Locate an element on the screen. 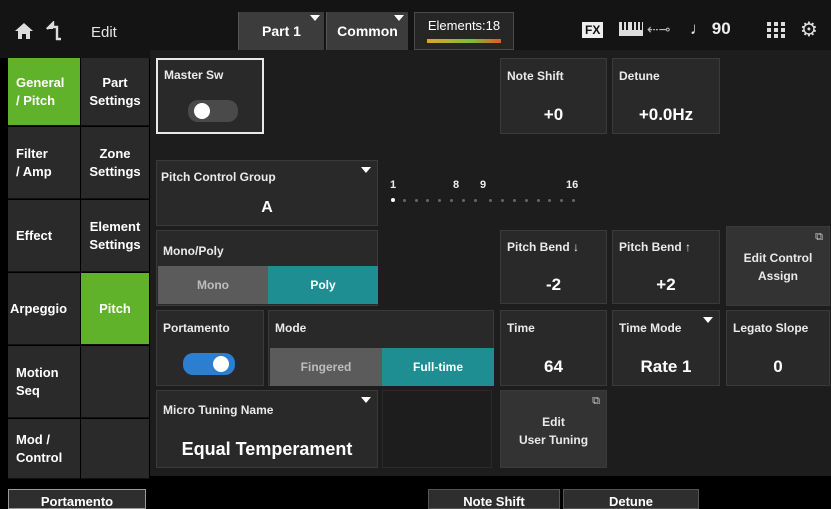 This screenshot has width=831, height=509. usb-icon: ⇠⊸ is located at coordinates (659, 29).